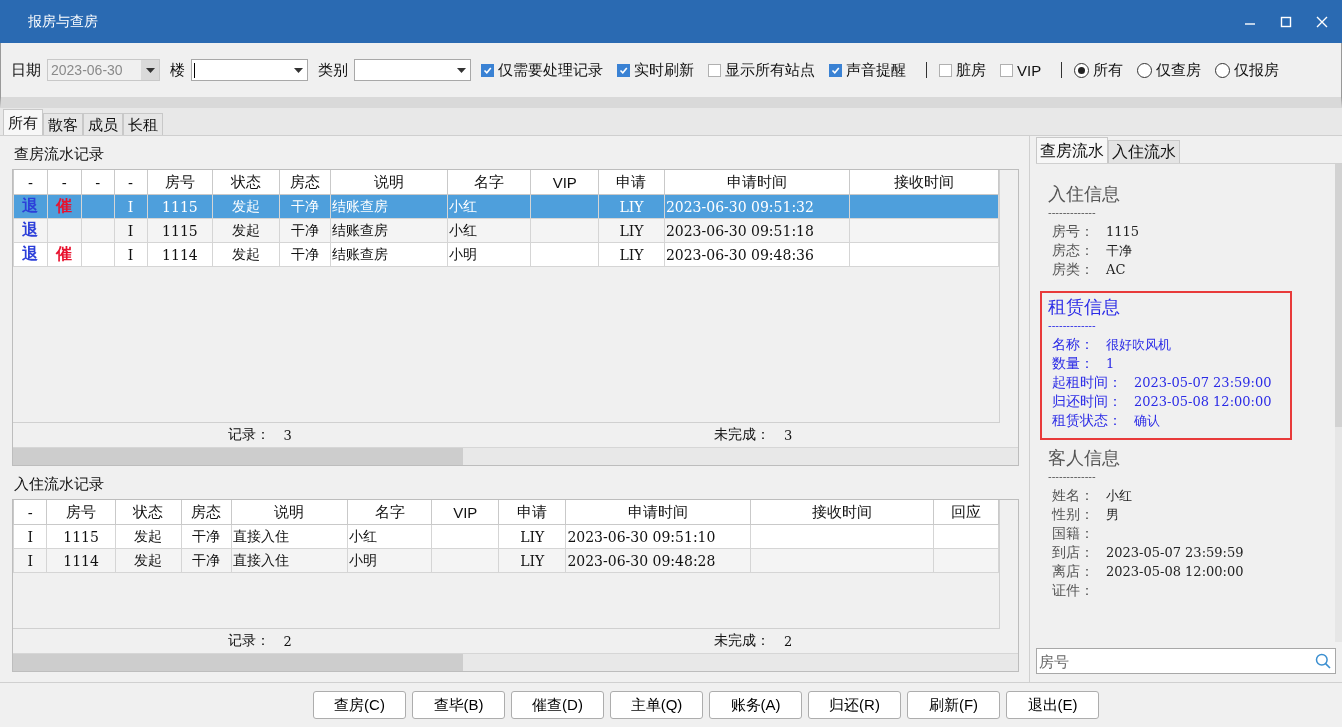 The width and height of the screenshot is (1342, 727). What do you see at coordinates (1247, 70) in the screenshot?
I see `radio-option: 仅报房` at bounding box center [1247, 70].